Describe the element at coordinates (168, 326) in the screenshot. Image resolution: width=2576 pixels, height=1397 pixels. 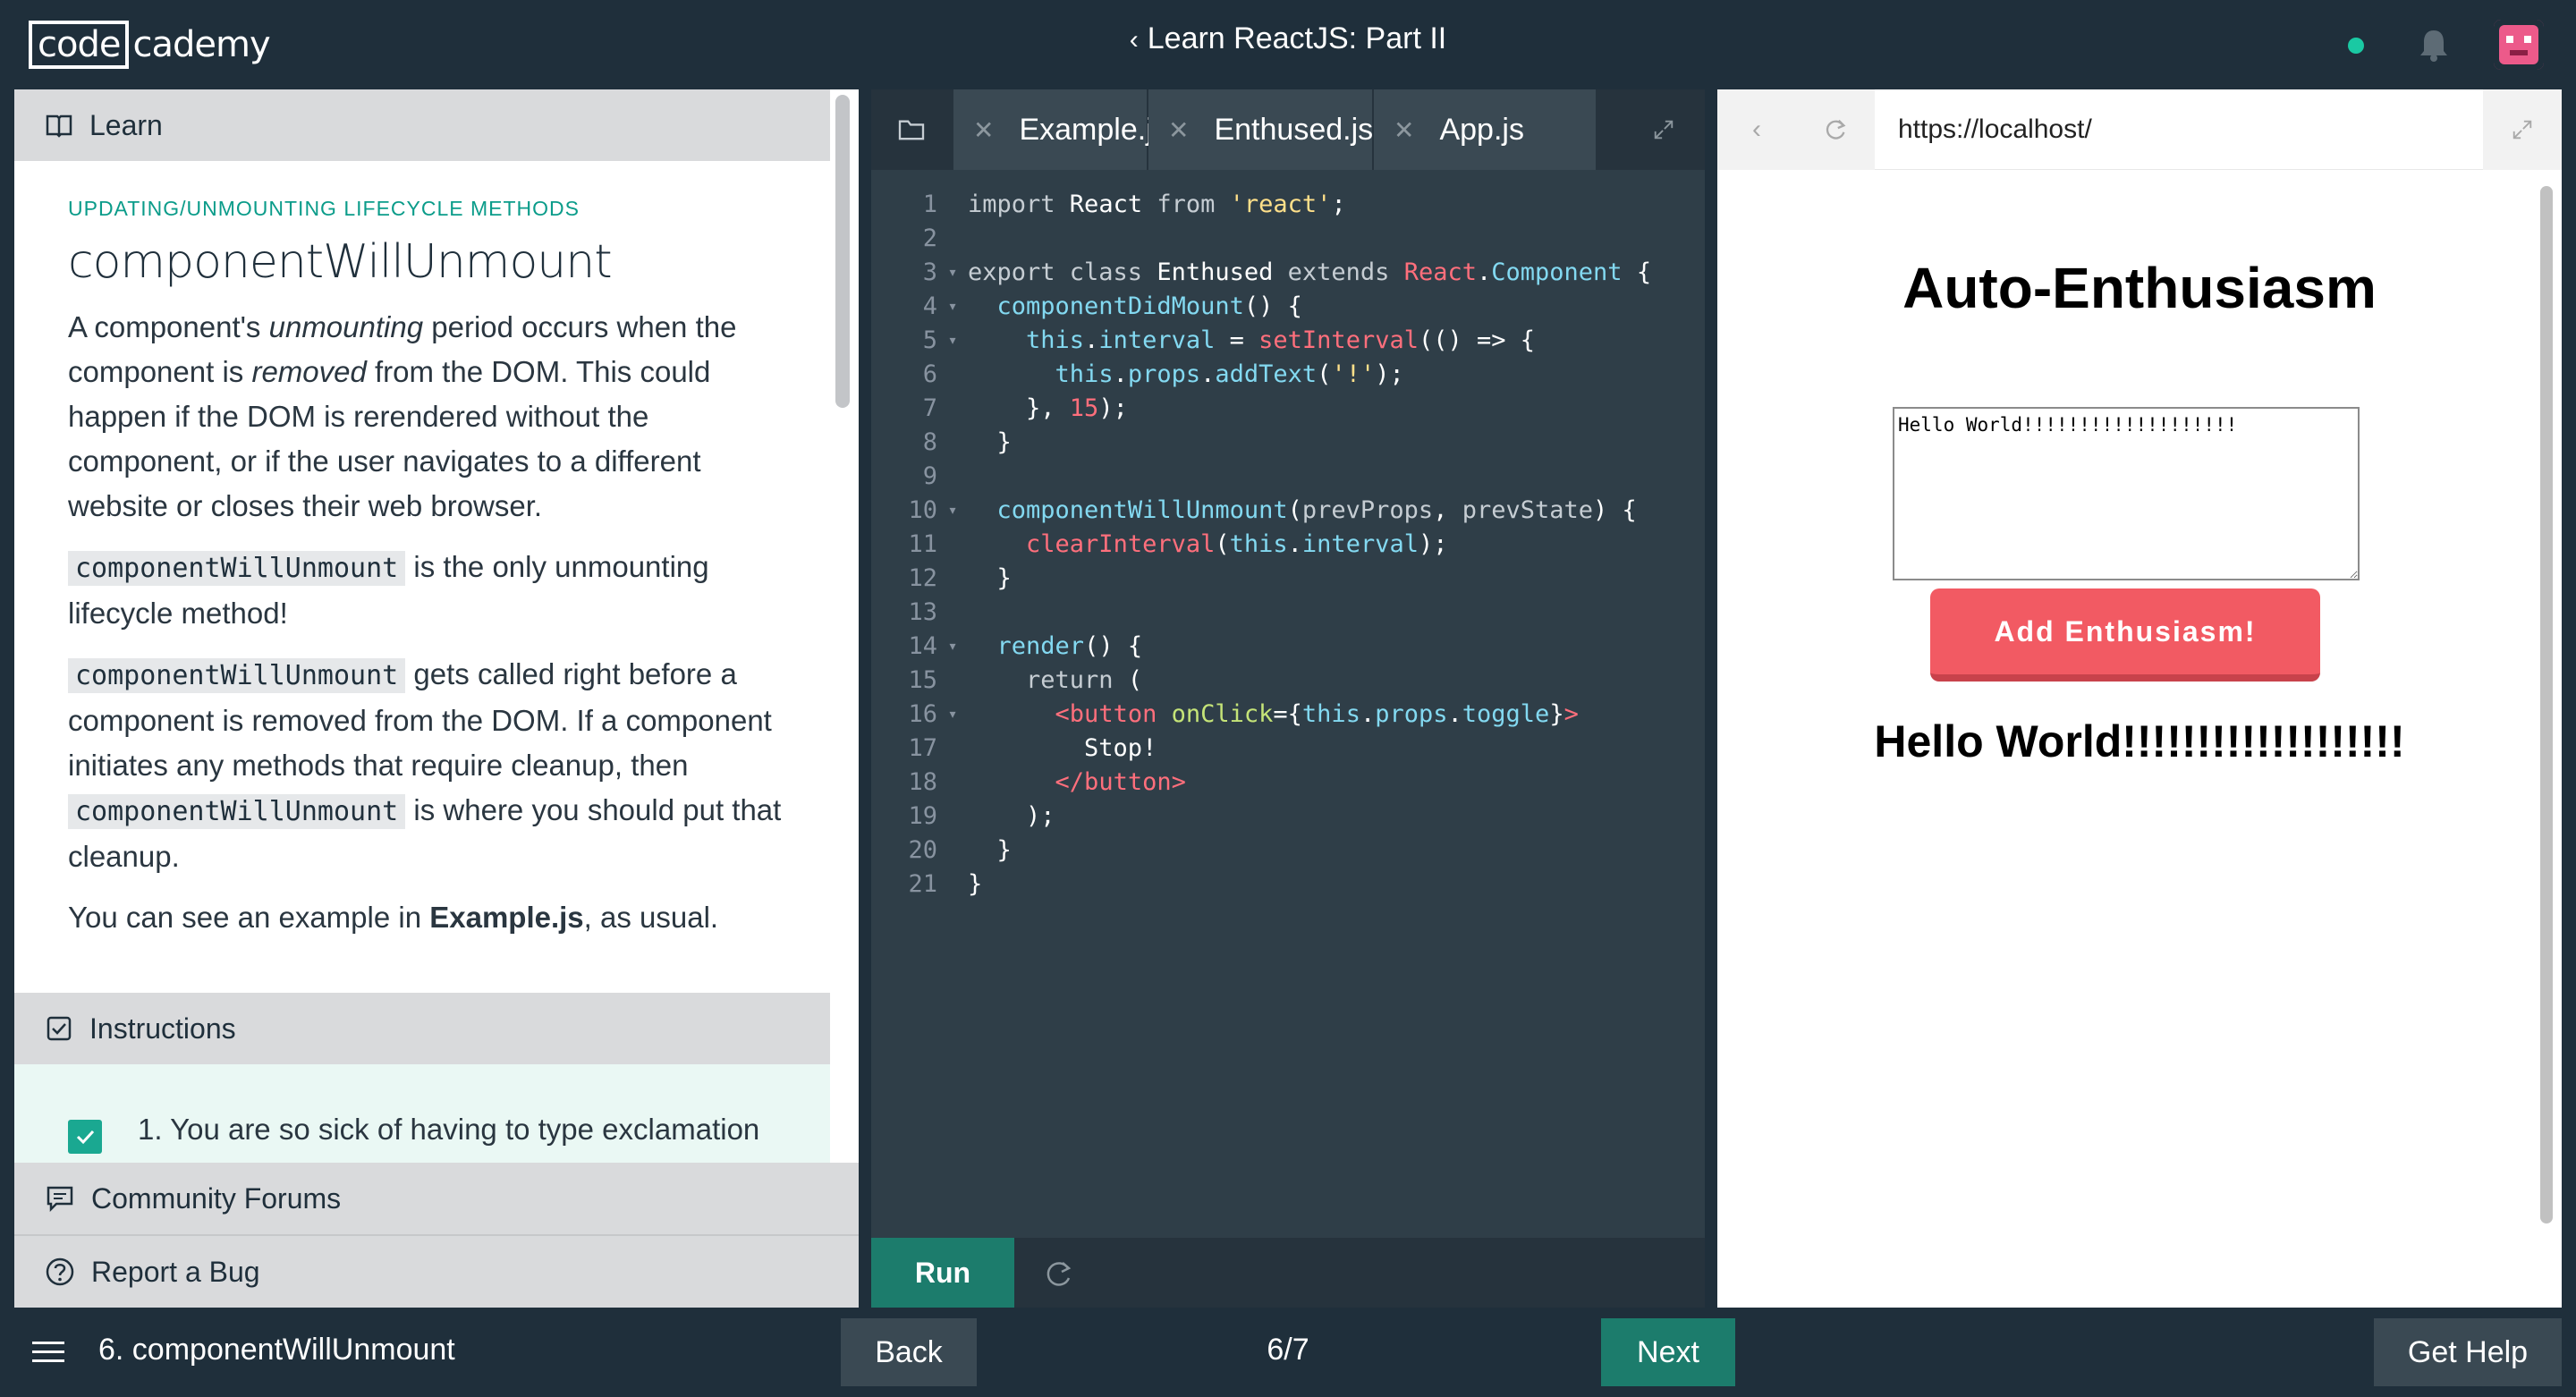
I see `text: A component's` at that location.